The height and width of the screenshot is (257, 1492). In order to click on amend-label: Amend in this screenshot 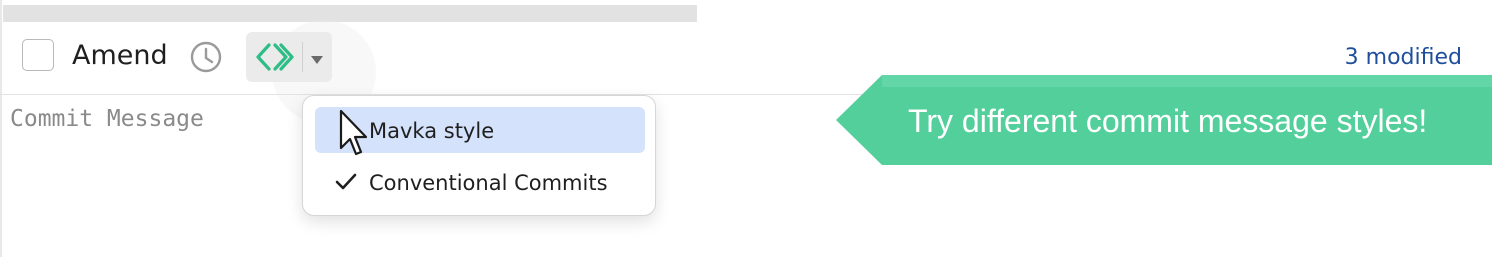, I will do `click(120, 56)`.